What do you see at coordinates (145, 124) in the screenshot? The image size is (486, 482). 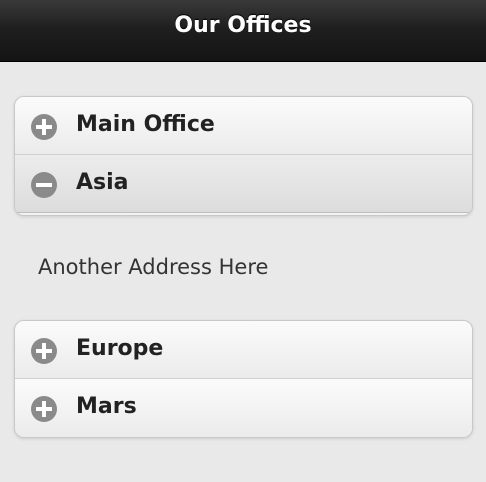 I see `collapsible-item-label: Main Office` at bounding box center [145, 124].